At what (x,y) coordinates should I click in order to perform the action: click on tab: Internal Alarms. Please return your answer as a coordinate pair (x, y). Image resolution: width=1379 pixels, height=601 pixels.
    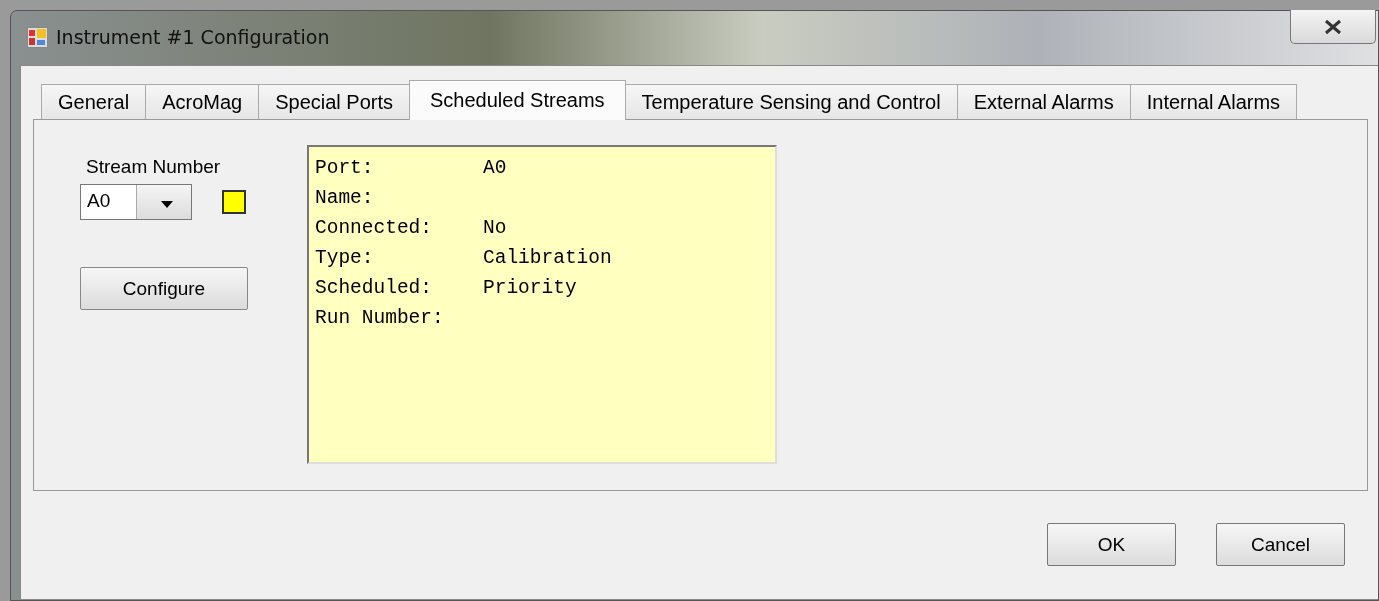
    Looking at the image, I should click on (1213, 101).